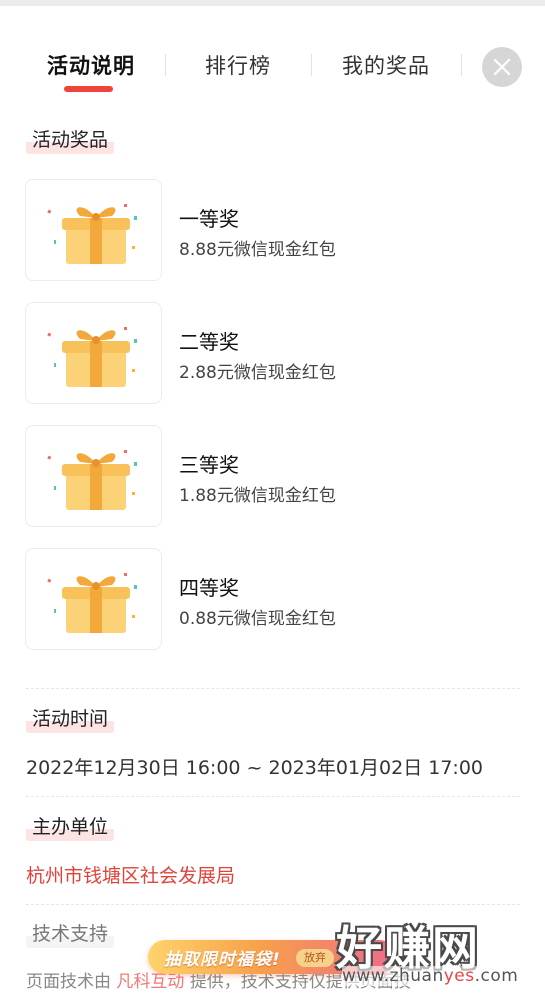 The width and height of the screenshot is (545, 1000). Describe the element at coordinates (70, 718) in the screenshot. I see `time-section-title: 活动时间` at that location.